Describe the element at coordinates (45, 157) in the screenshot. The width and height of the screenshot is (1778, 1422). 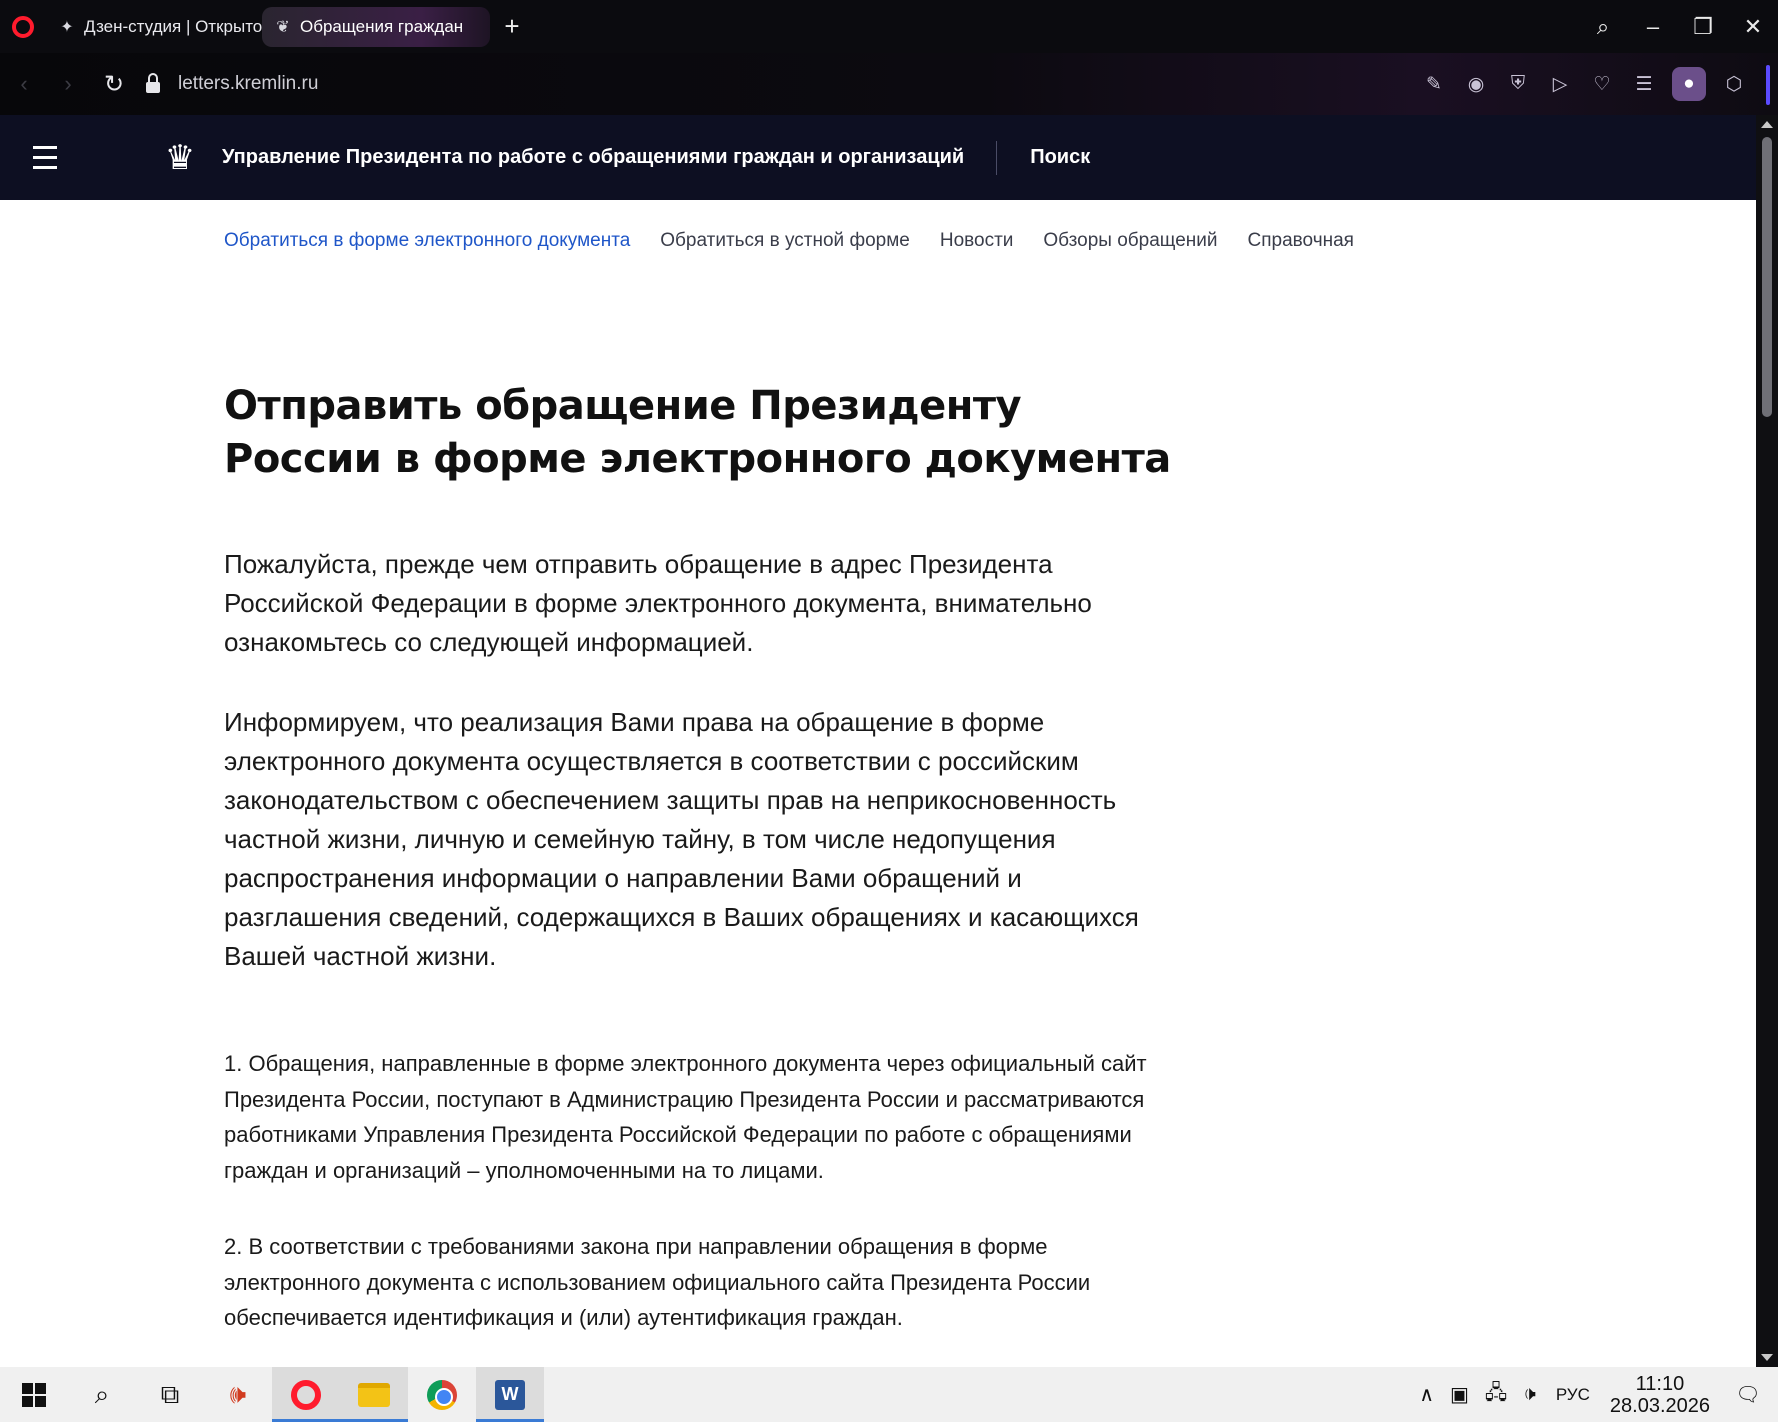
I see `hamburger-menu-icon` at that location.